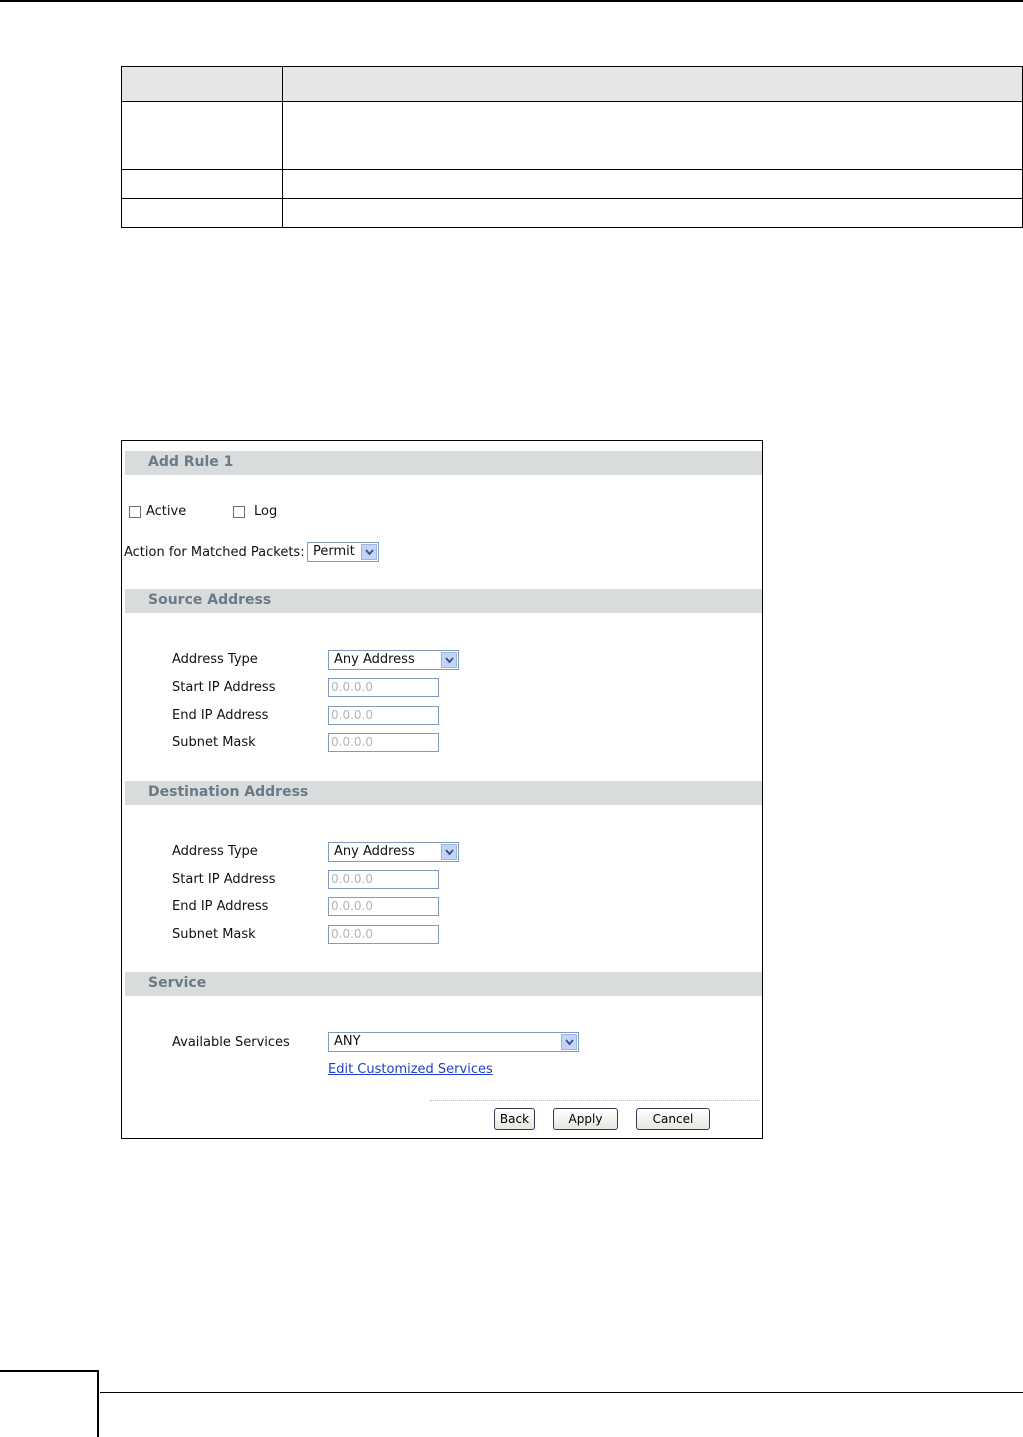  What do you see at coordinates (383, 879) in the screenshot?
I see `destination-start-ip-input: 0.0.0.0` at bounding box center [383, 879].